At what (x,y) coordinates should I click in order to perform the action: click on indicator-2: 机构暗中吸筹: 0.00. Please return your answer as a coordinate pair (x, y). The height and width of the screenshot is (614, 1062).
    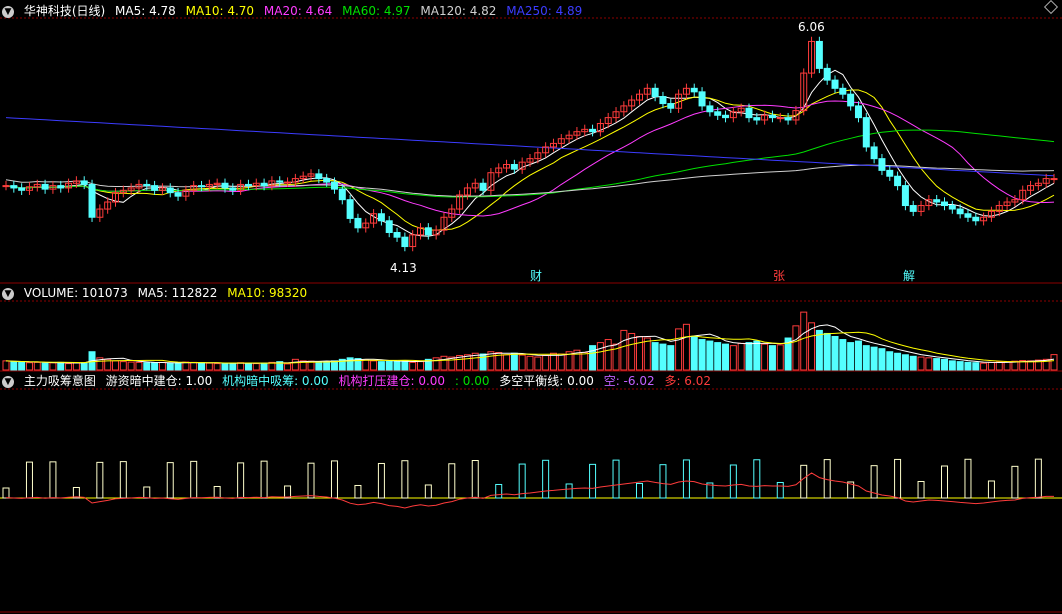
    Looking at the image, I should click on (275, 381).